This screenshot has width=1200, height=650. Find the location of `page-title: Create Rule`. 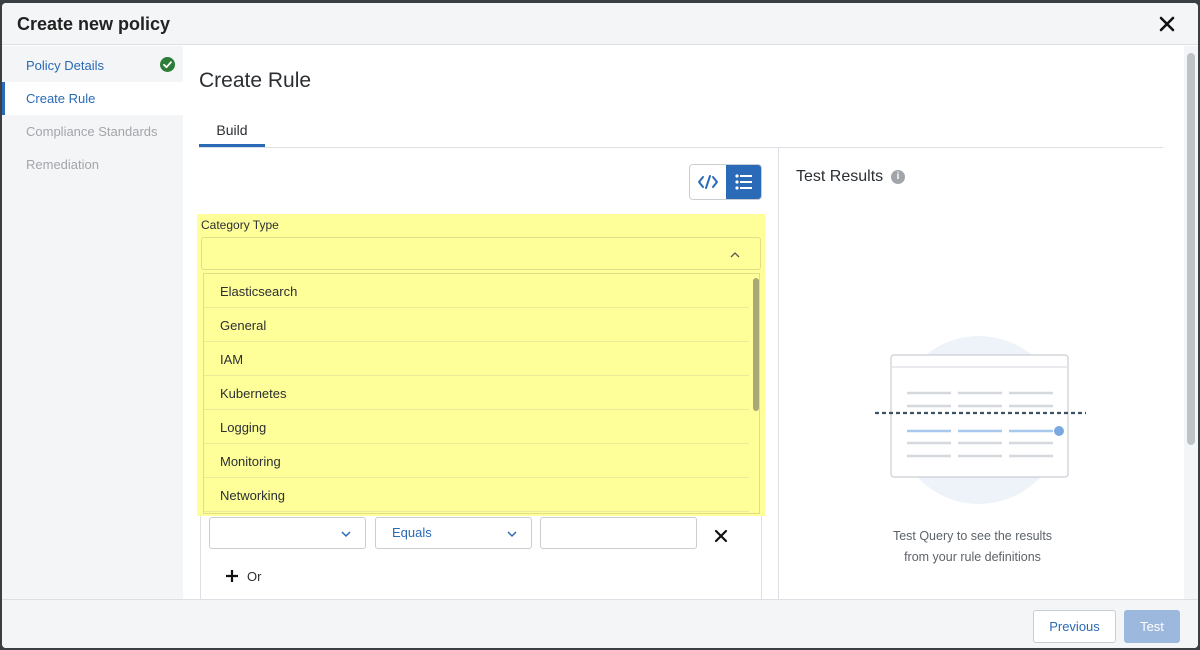

page-title: Create Rule is located at coordinates (255, 80).